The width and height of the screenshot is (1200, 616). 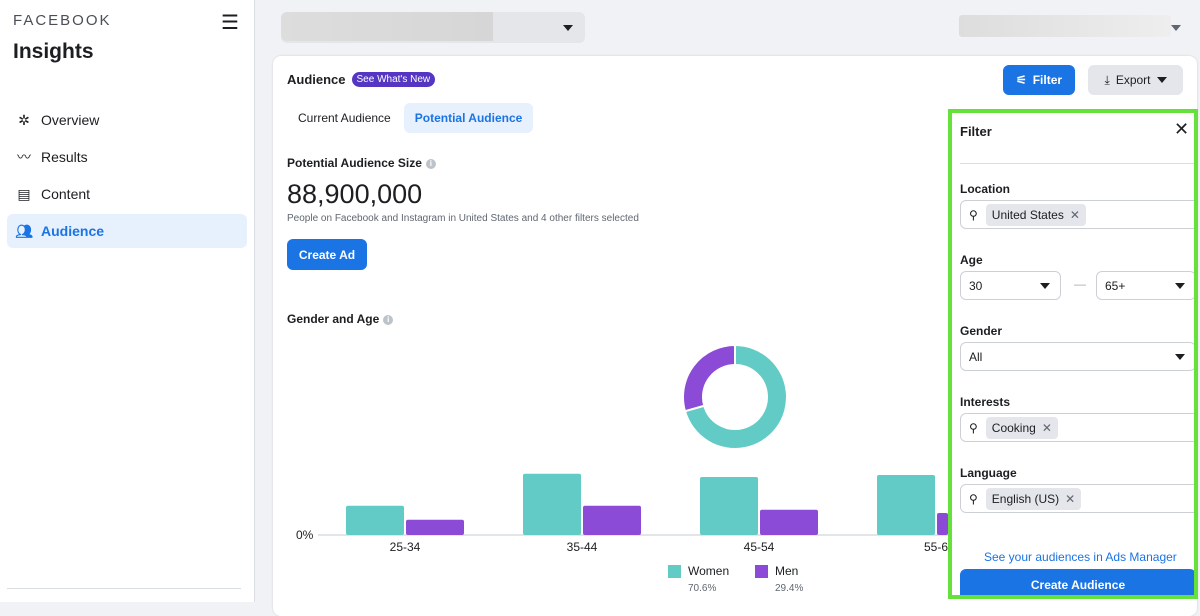 I want to click on age-label: Age, so click(x=971, y=260).